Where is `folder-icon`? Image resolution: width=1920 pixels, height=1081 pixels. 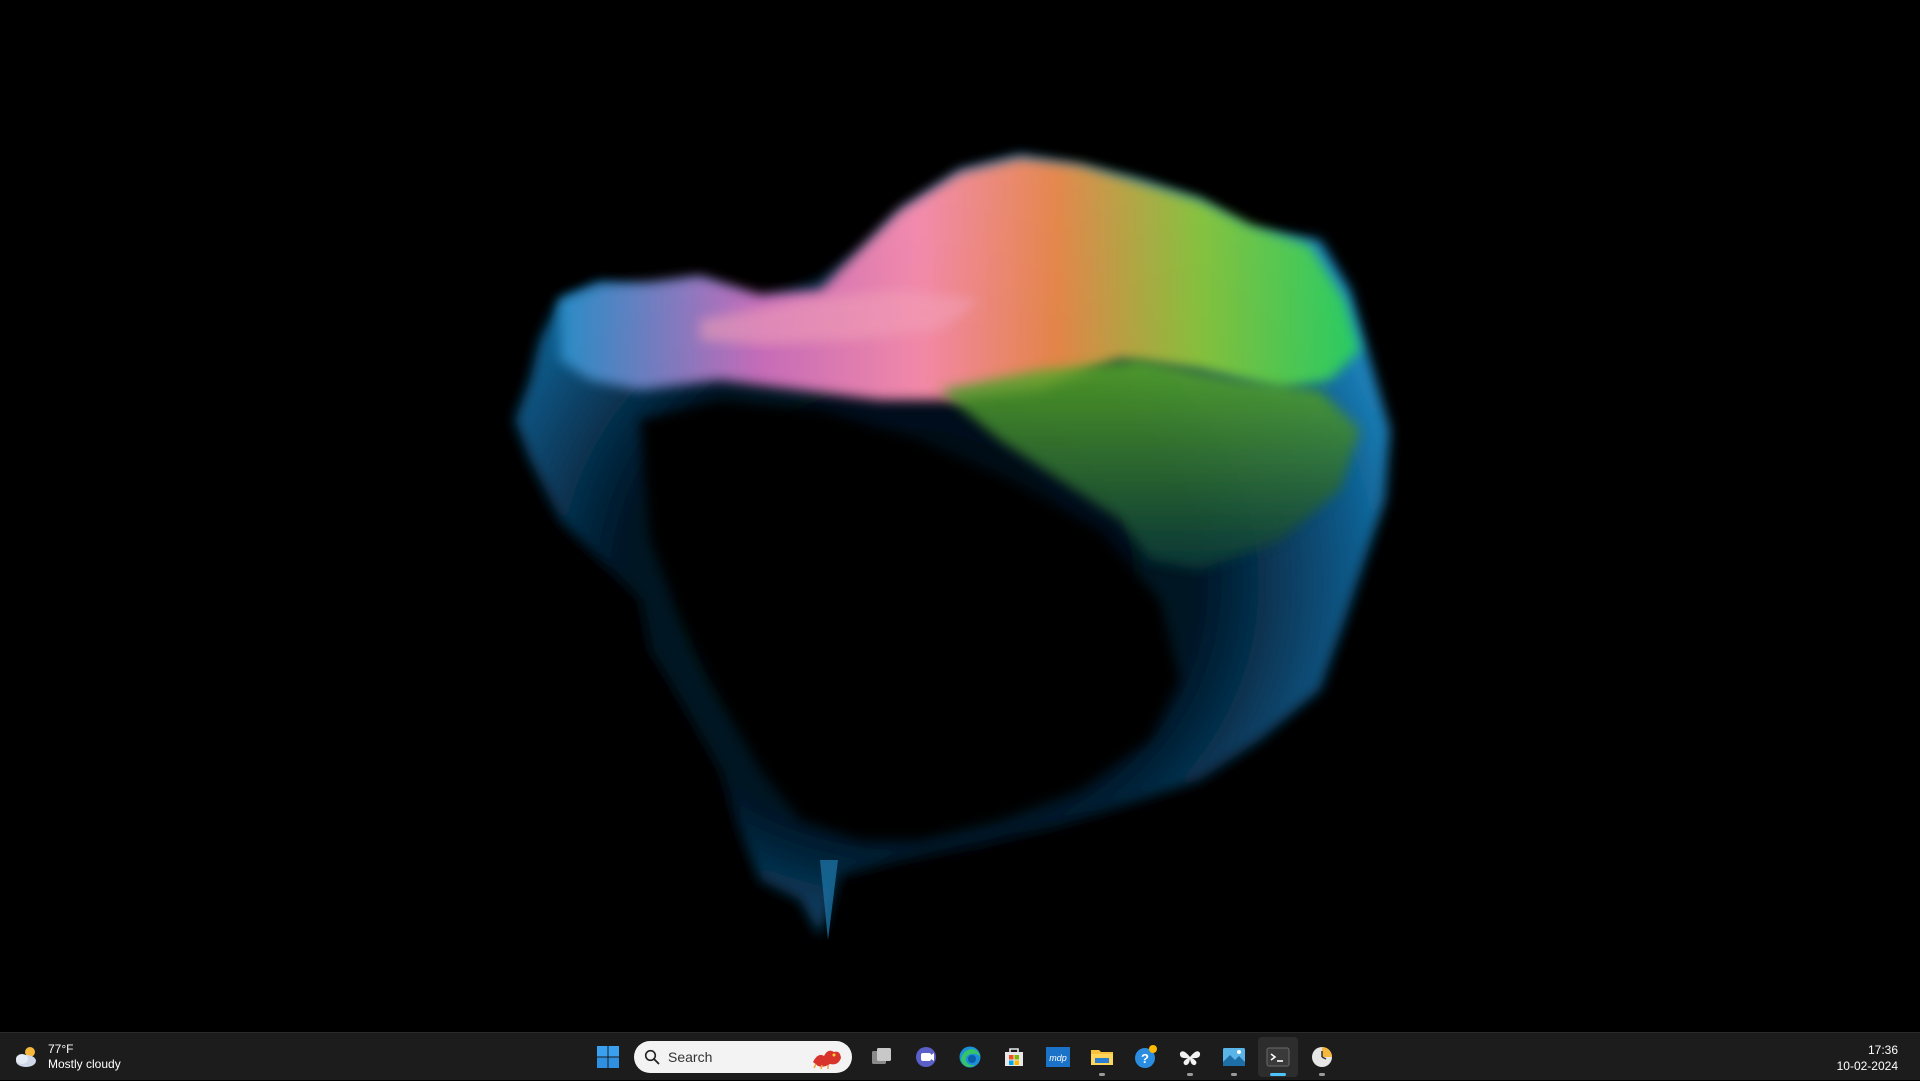 folder-icon is located at coordinates (1102, 1057).